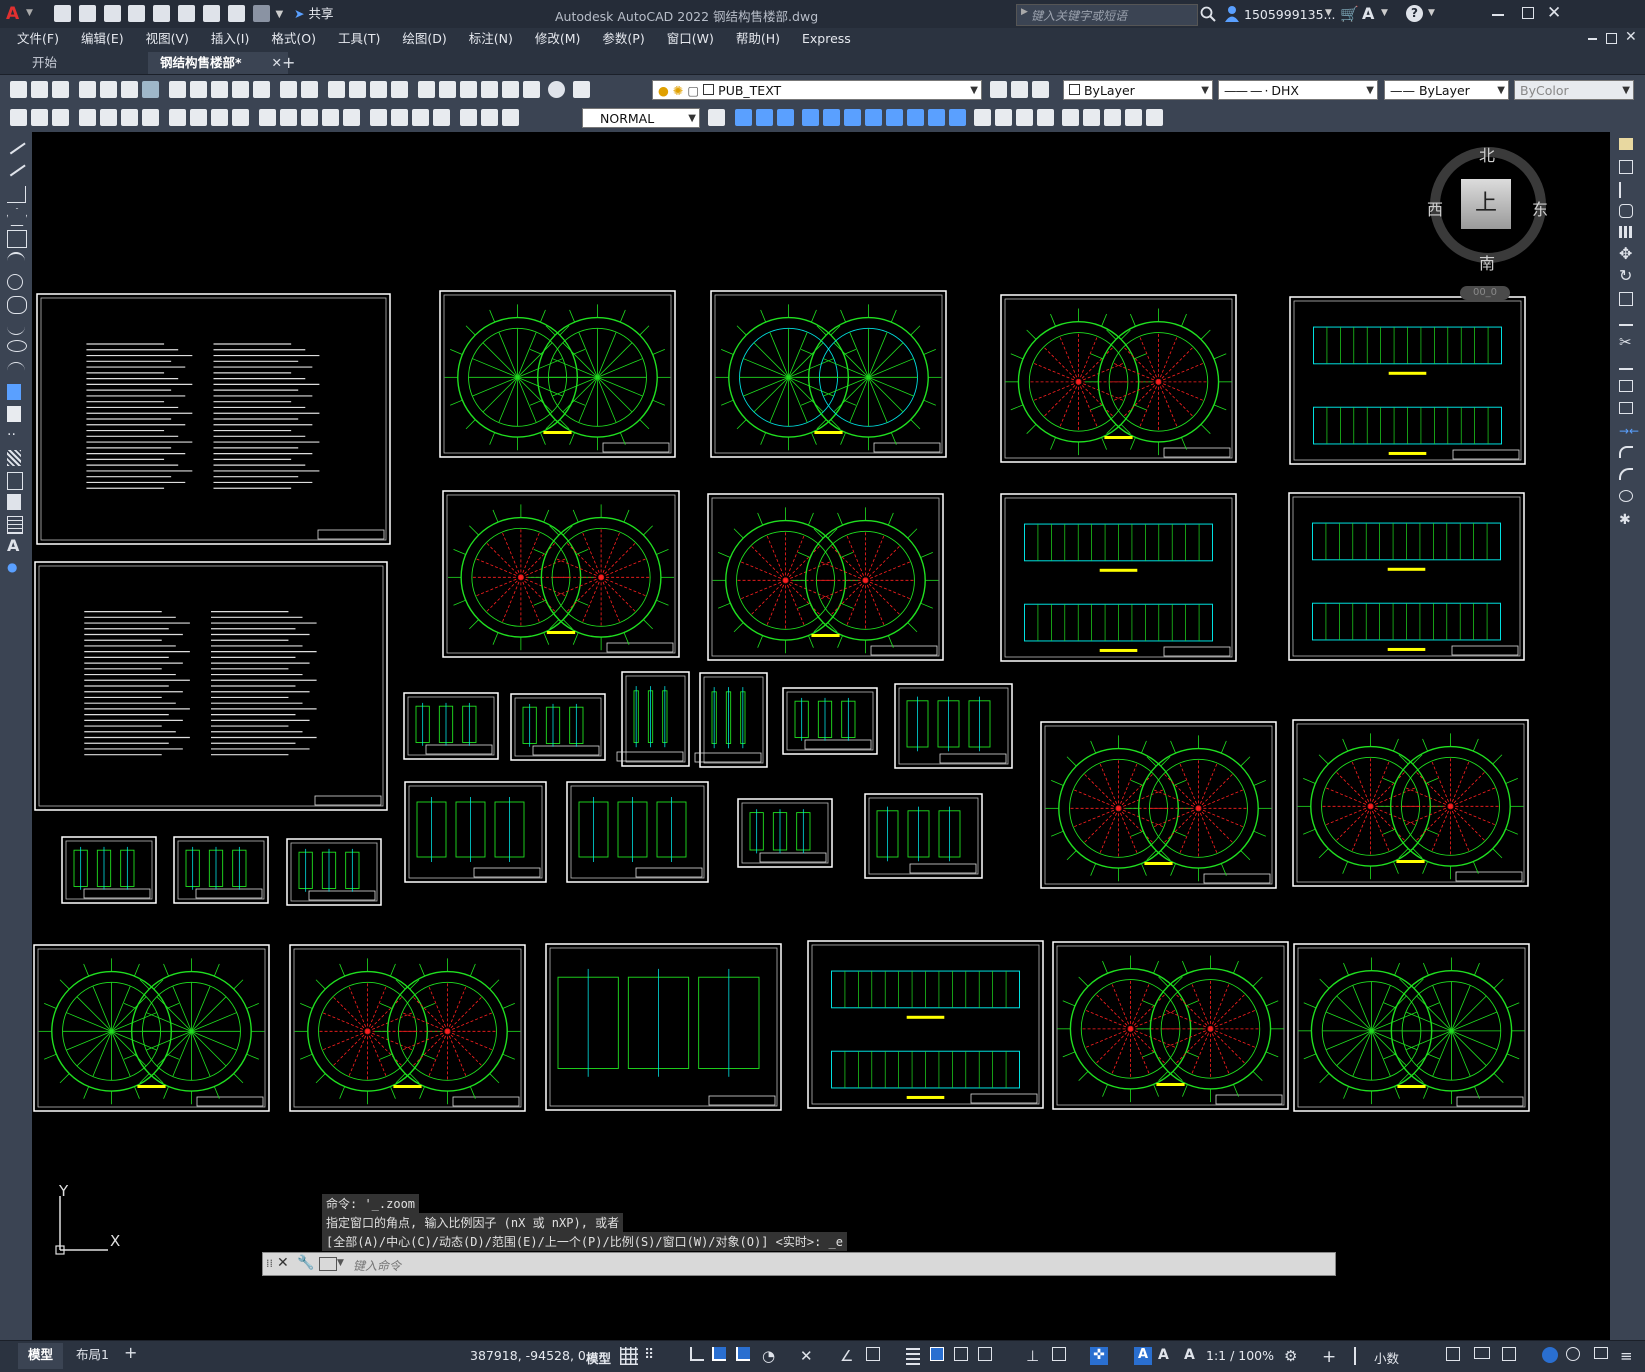 This screenshot has height=1372, width=1645. Describe the element at coordinates (15, 282) in the screenshot. I see `circle-icon` at that location.